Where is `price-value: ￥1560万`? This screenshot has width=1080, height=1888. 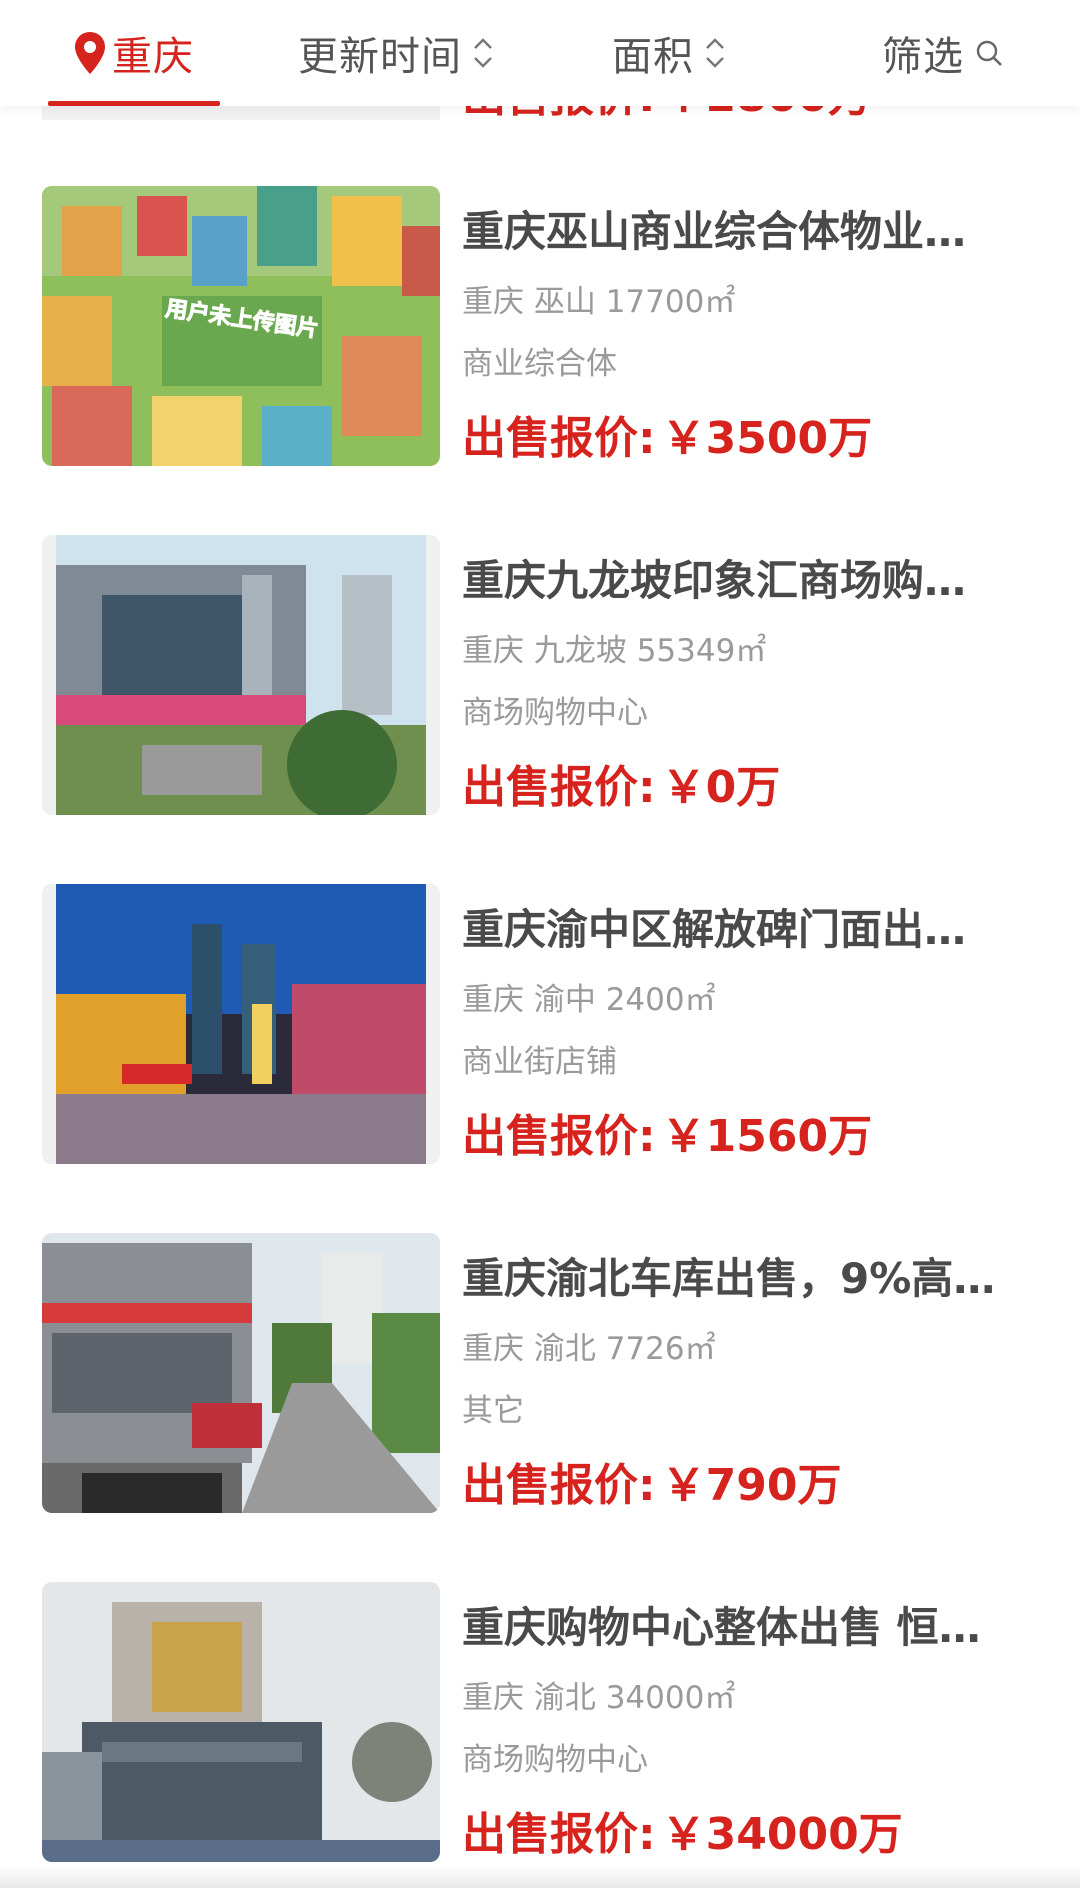 price-value: ￥1560万 is located at coordinates (767, 1136).